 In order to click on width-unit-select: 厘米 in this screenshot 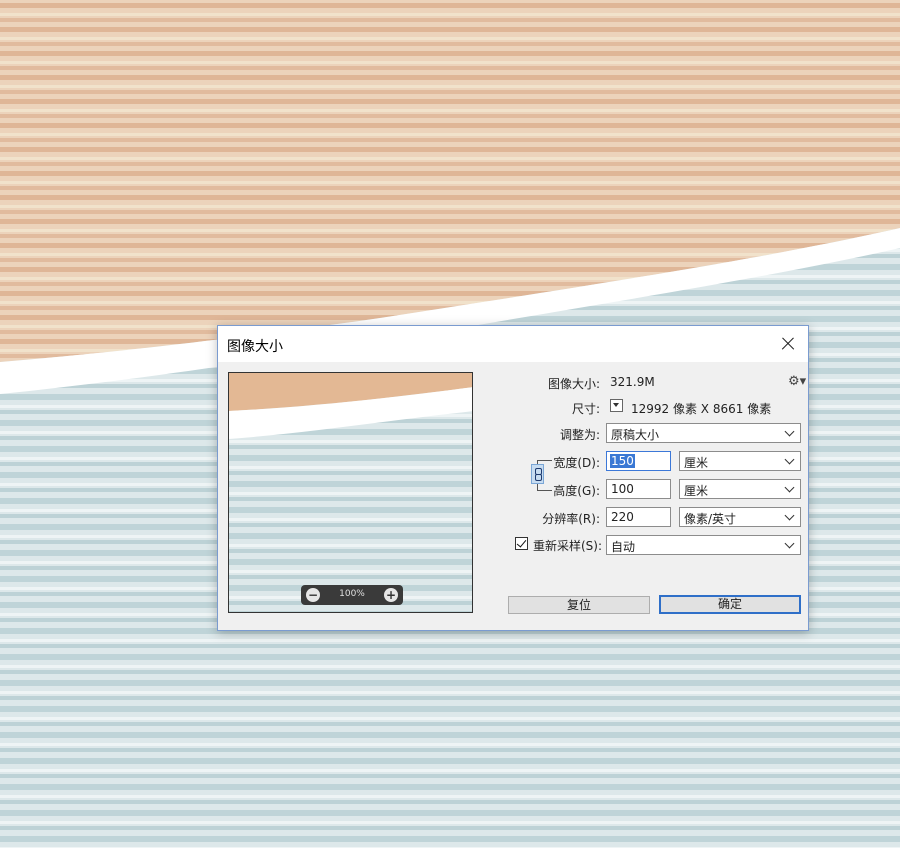, I will do `click(740, 461)`.